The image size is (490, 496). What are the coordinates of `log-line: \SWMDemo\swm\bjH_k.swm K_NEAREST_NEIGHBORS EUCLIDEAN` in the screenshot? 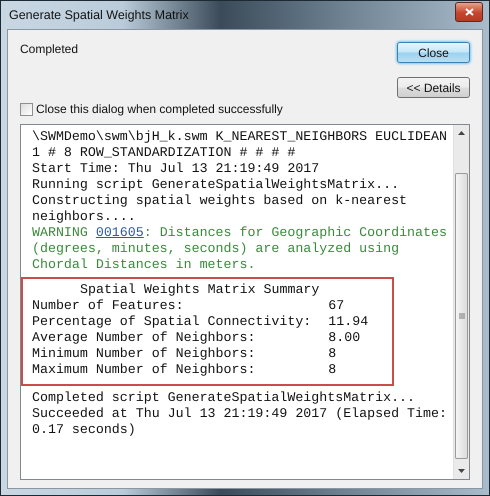 It's located at (239, 137).